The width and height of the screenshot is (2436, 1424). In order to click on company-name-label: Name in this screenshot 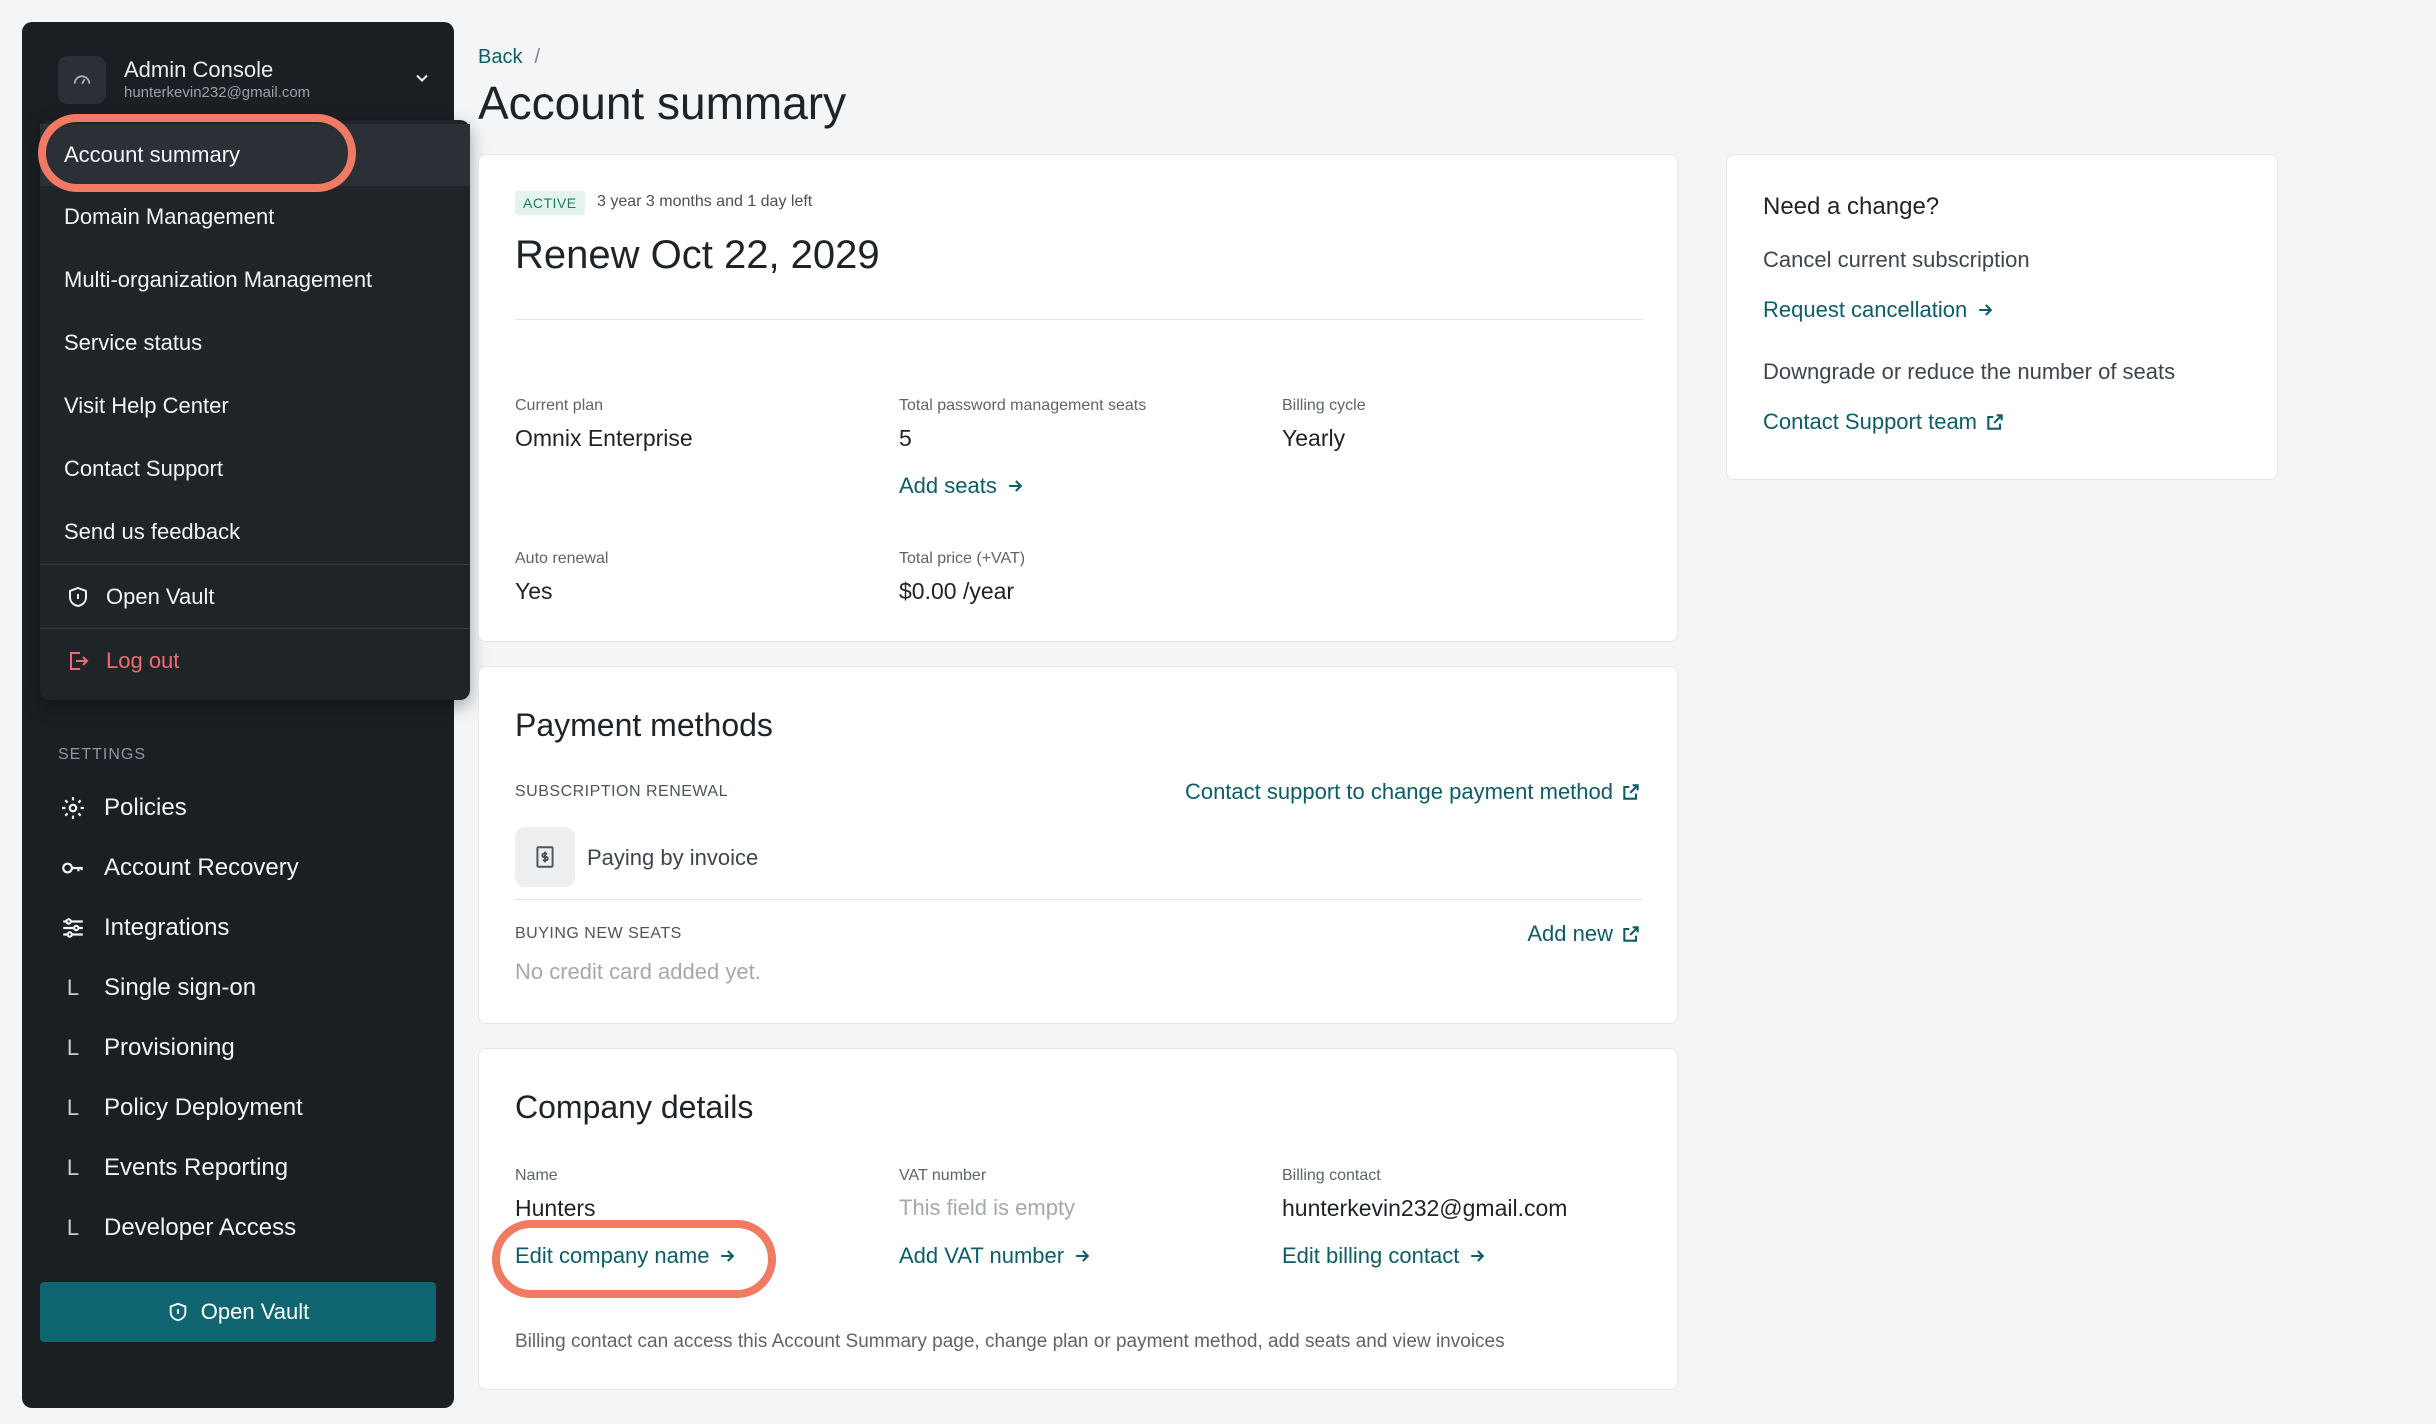, I will do `click(536, 1175)`.